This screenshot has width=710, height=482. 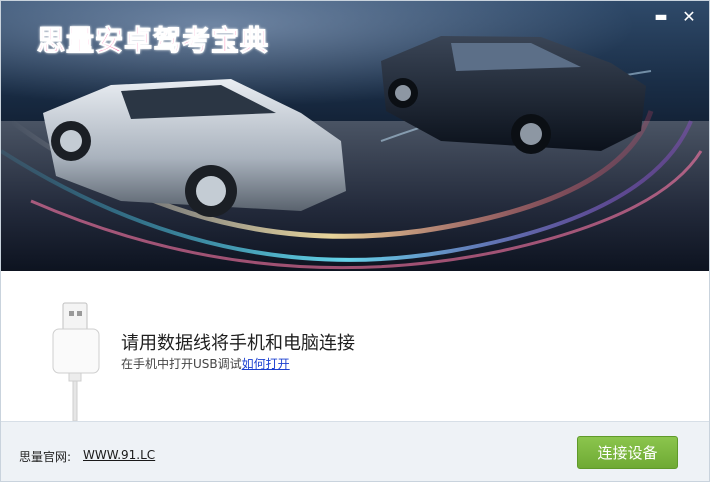 I want to click on usb-debug-hint-text: 在手机中打开USB调试, so click(x=181, y=364).